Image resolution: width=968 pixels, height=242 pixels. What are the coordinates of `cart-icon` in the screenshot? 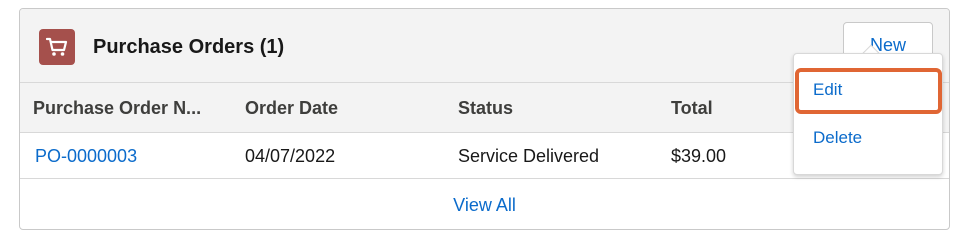 It's located at (57, 47).